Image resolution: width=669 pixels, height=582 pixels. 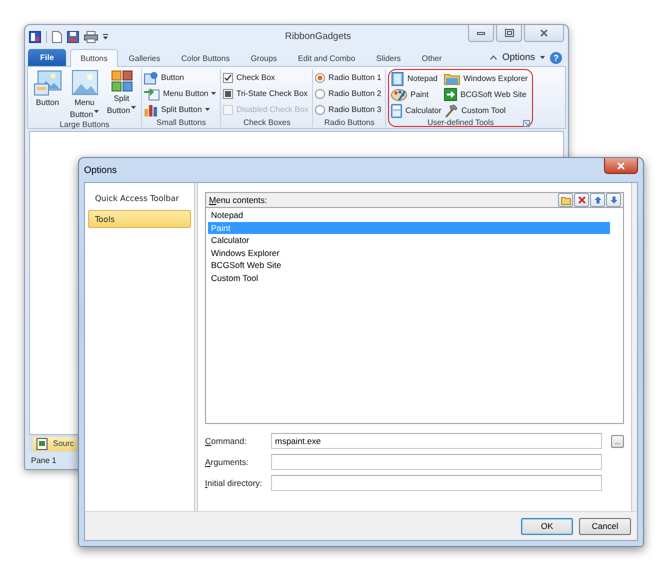 What do you see at coordinates (181, 109) in the screenshot?
I see `small-button: Split Button` at bounding box center [181, 109].